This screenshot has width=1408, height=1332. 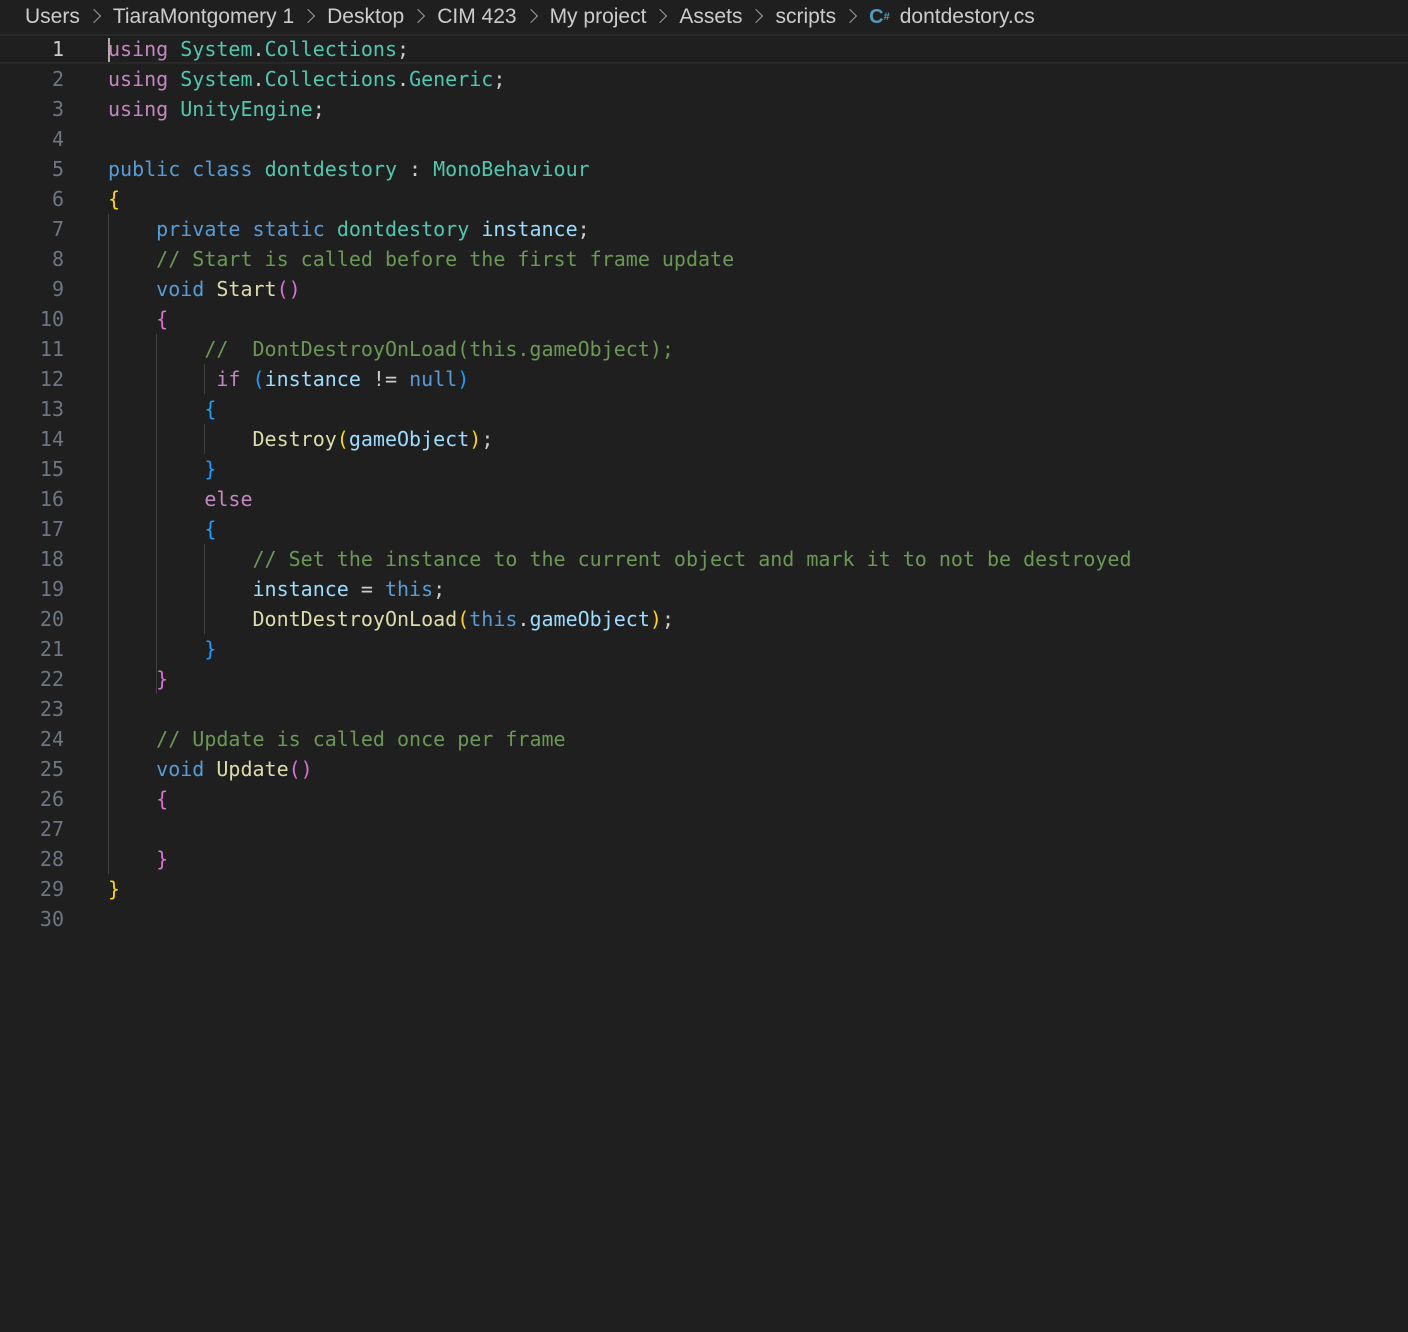 What do you see at coordinates (704, 769) in the screenshot?
I see `code-line: 25 void Update()` at bounding box center [704, 769].